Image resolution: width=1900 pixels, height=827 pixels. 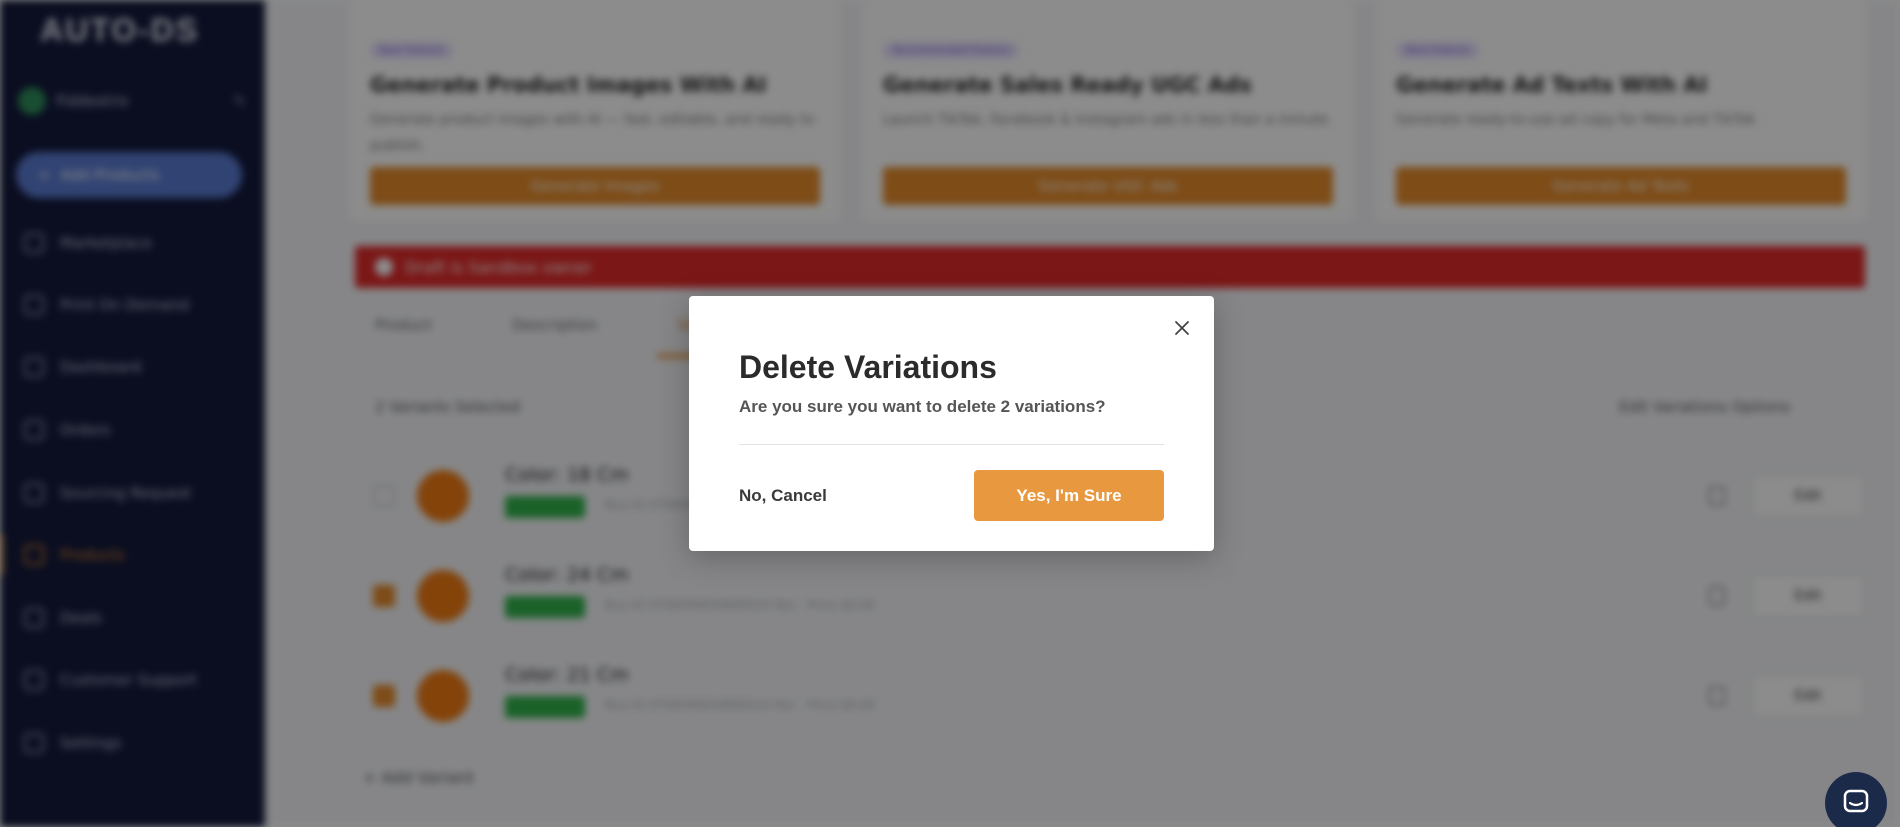 I want to click on divider, so click(x=951, y=444).